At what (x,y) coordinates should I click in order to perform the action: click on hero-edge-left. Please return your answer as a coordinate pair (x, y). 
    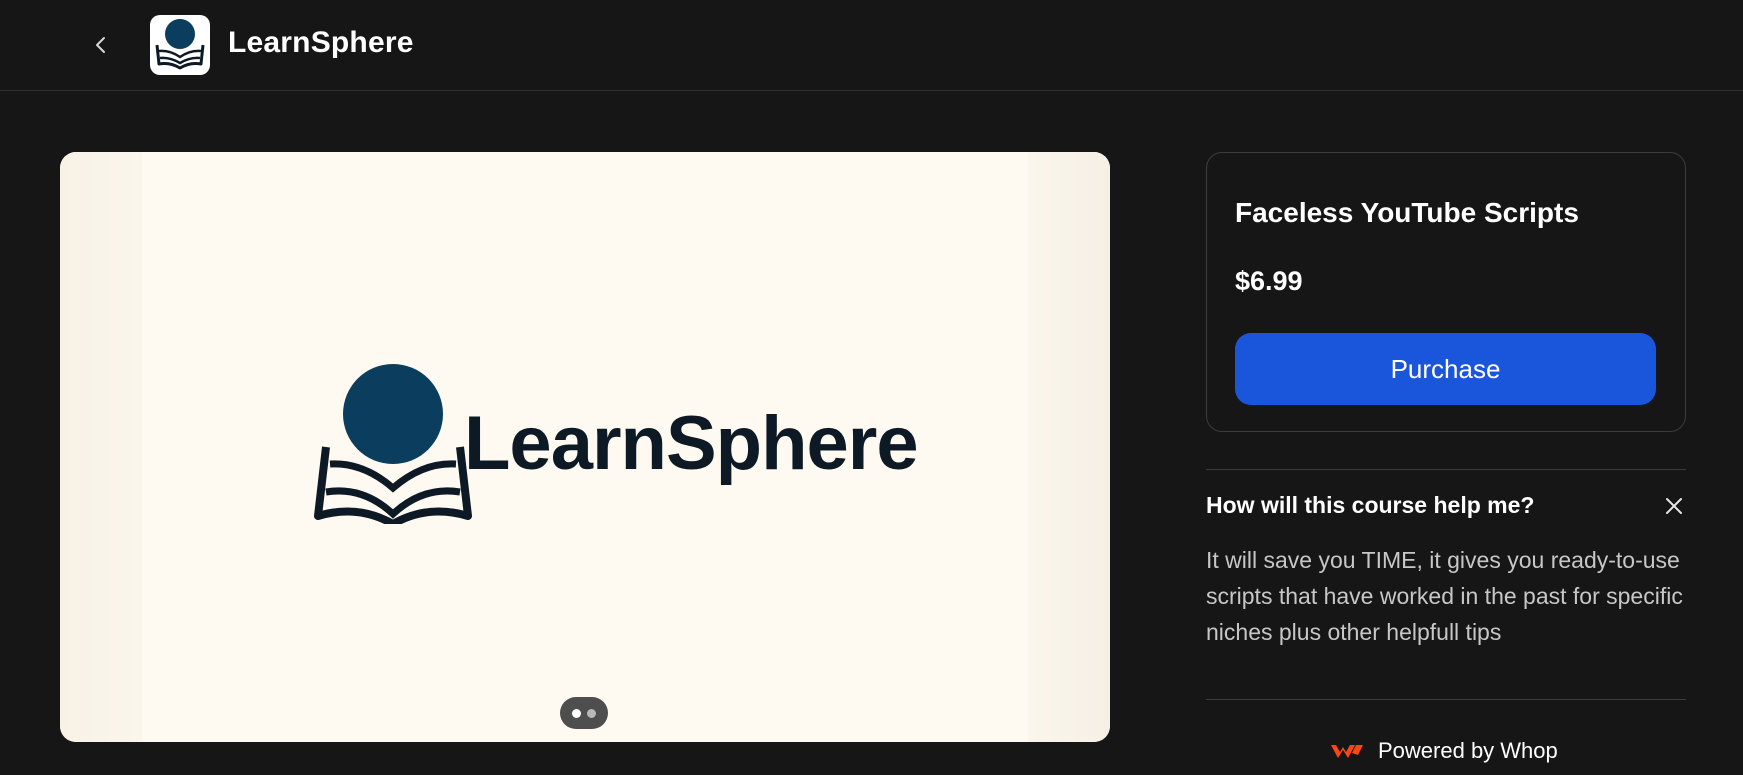
    Looking at the image, I should click on (101, 447).